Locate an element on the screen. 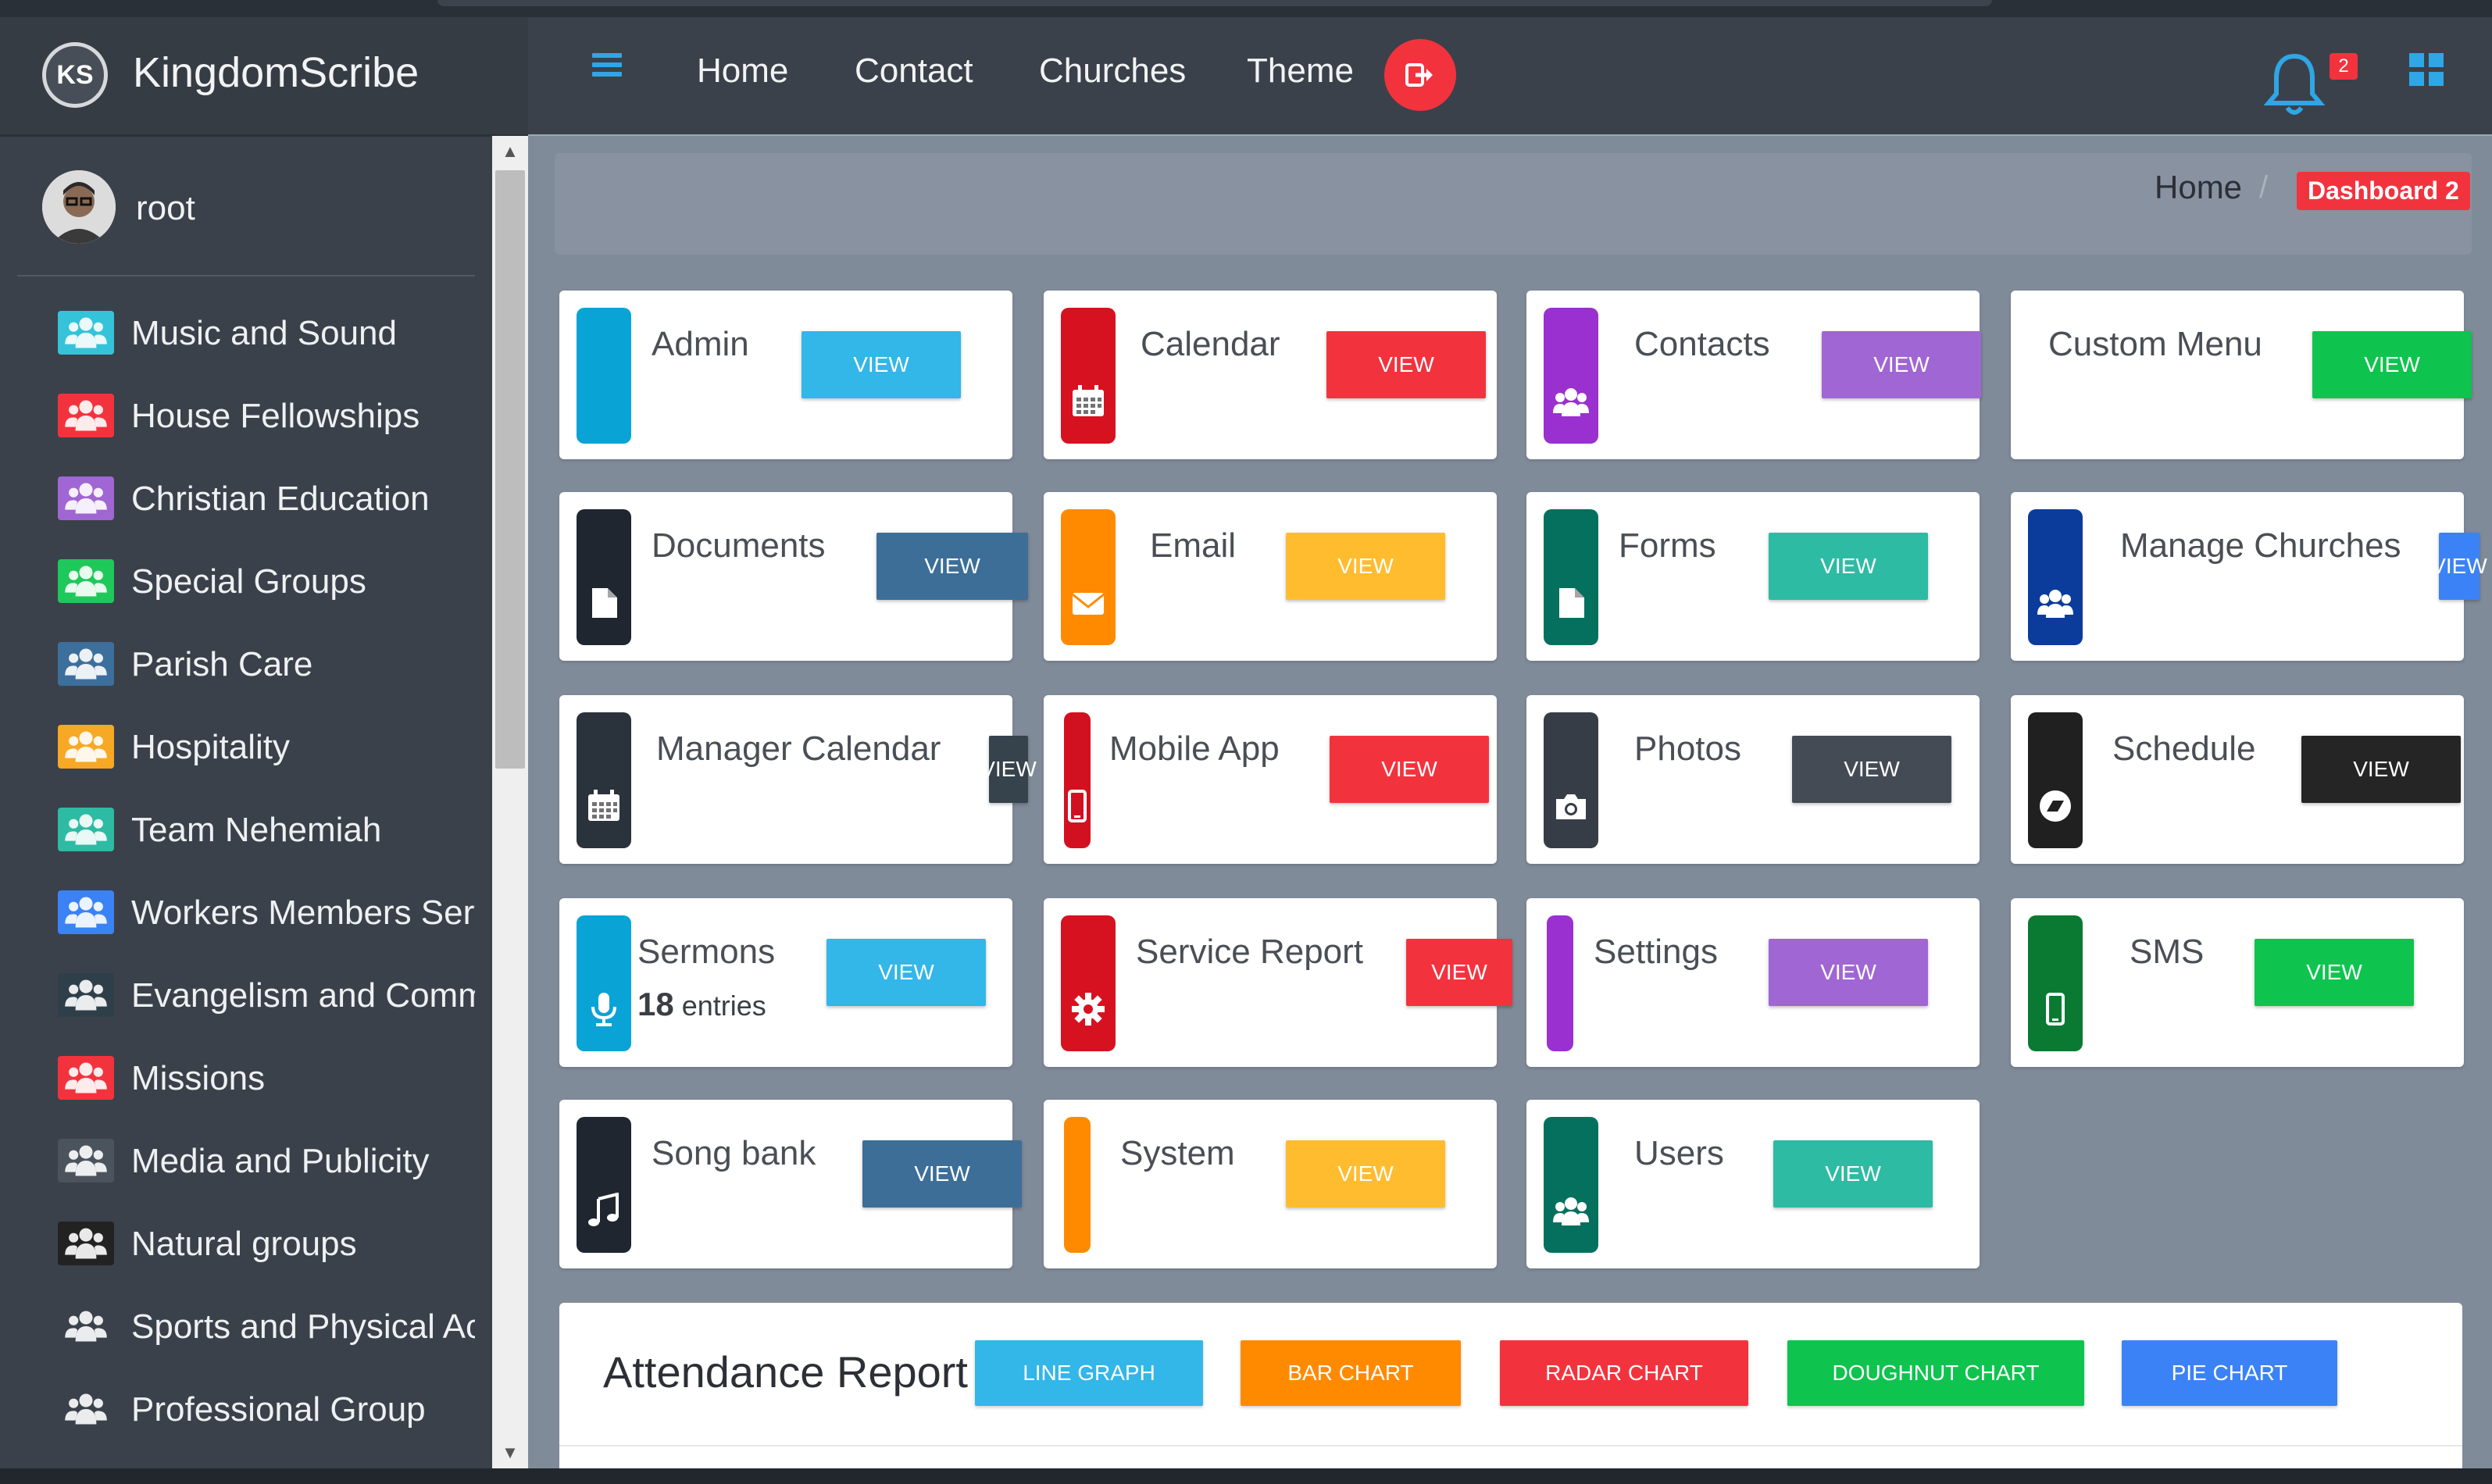  sidebar-item: Christian Education is located at coordinates (242, 499).